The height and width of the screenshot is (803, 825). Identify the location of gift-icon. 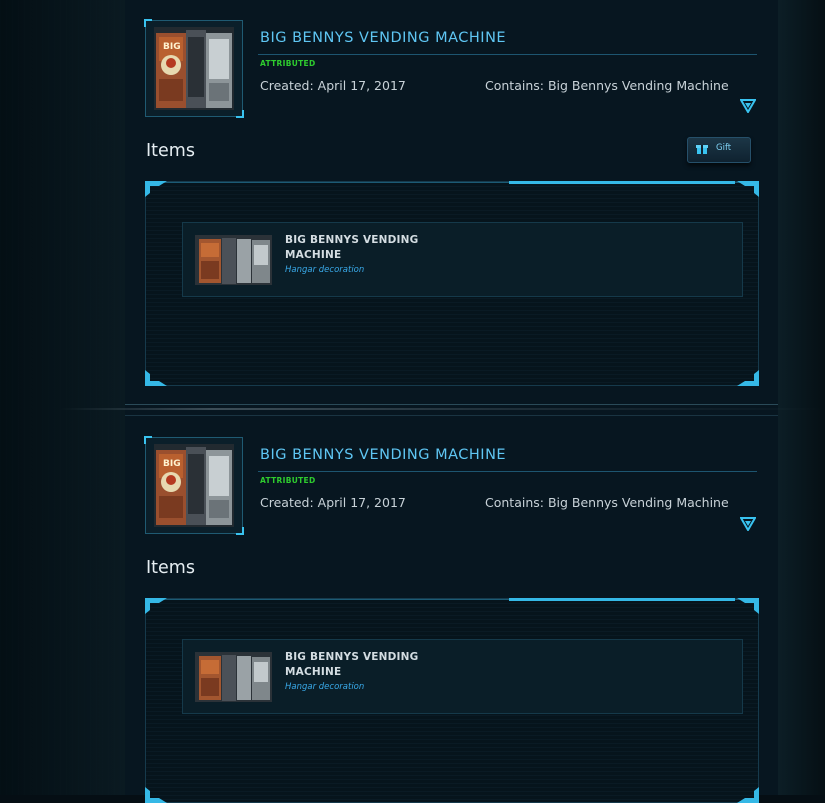
(702, 149).